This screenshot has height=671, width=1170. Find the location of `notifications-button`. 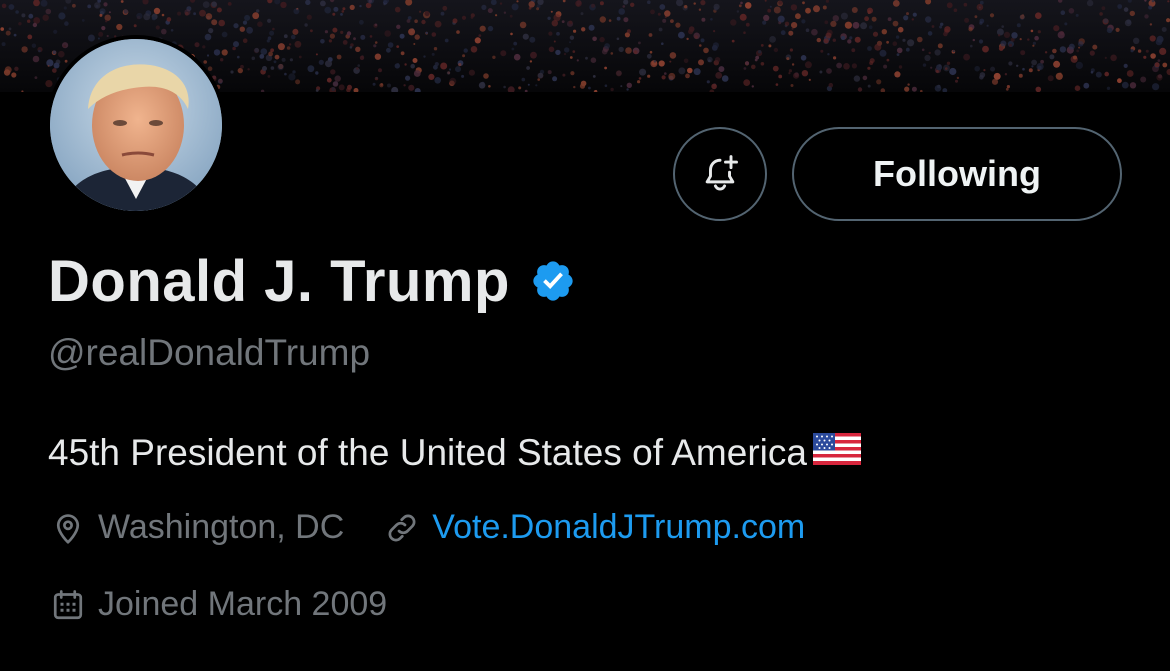

notifications-button is located at coordinates (720, 174).